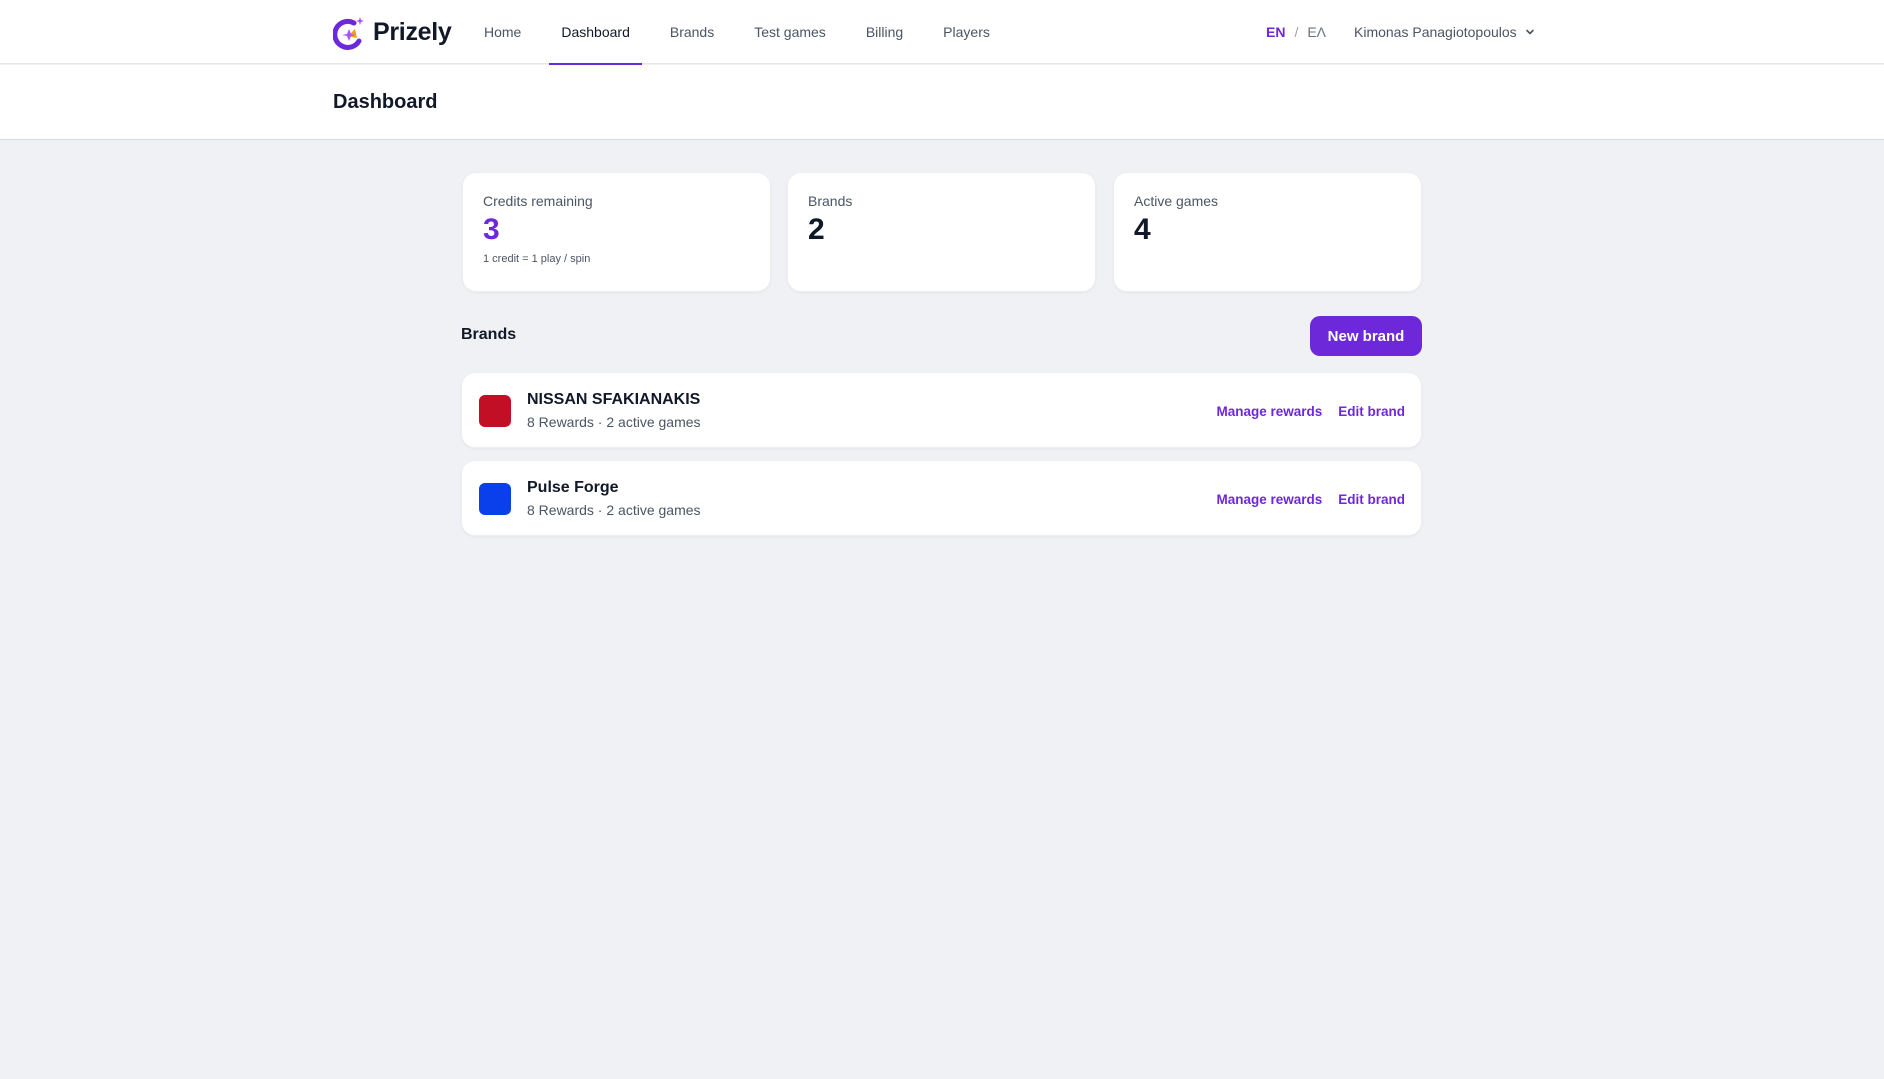 The height and width of the screenshot is (1079, 1884). Describe the element at coordinates (614, 399) in the screenshot. I see `brand-name: NISSAN SFAKIANAKIS` at that location.